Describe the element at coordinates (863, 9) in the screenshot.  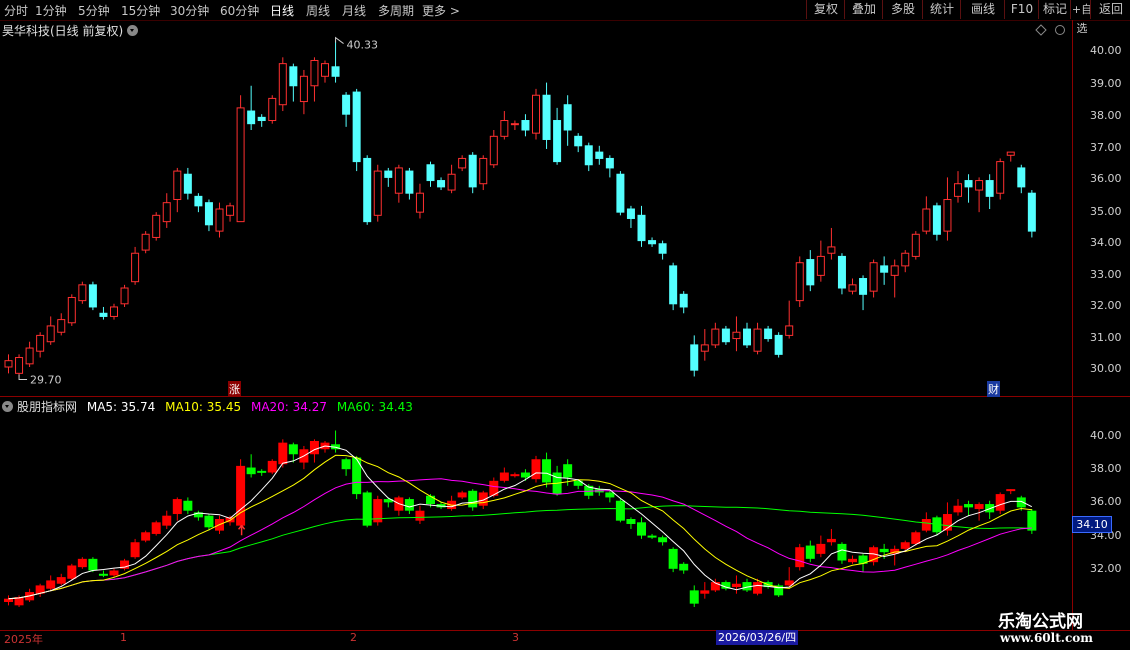
I see `overlay-button: 叠加` at that location.